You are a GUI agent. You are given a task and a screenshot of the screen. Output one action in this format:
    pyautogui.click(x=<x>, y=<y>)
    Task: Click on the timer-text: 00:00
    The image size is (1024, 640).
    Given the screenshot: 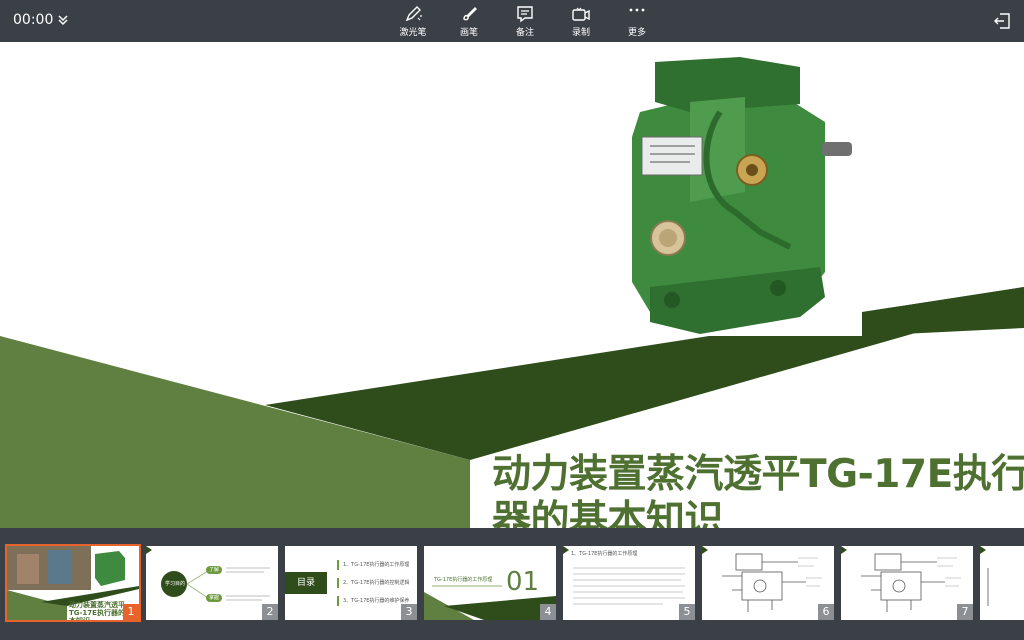 What is the action you would take?
    pyautogui.click(x=33, y=20)
    